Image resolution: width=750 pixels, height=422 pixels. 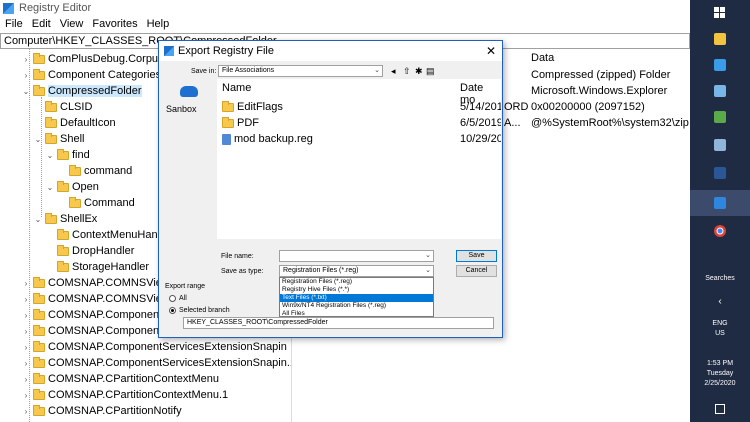 What do you see at coordinates (419, 71) in the screenshot?
I see `new-folder-icon: ✱` at bounding box center [419, 71].